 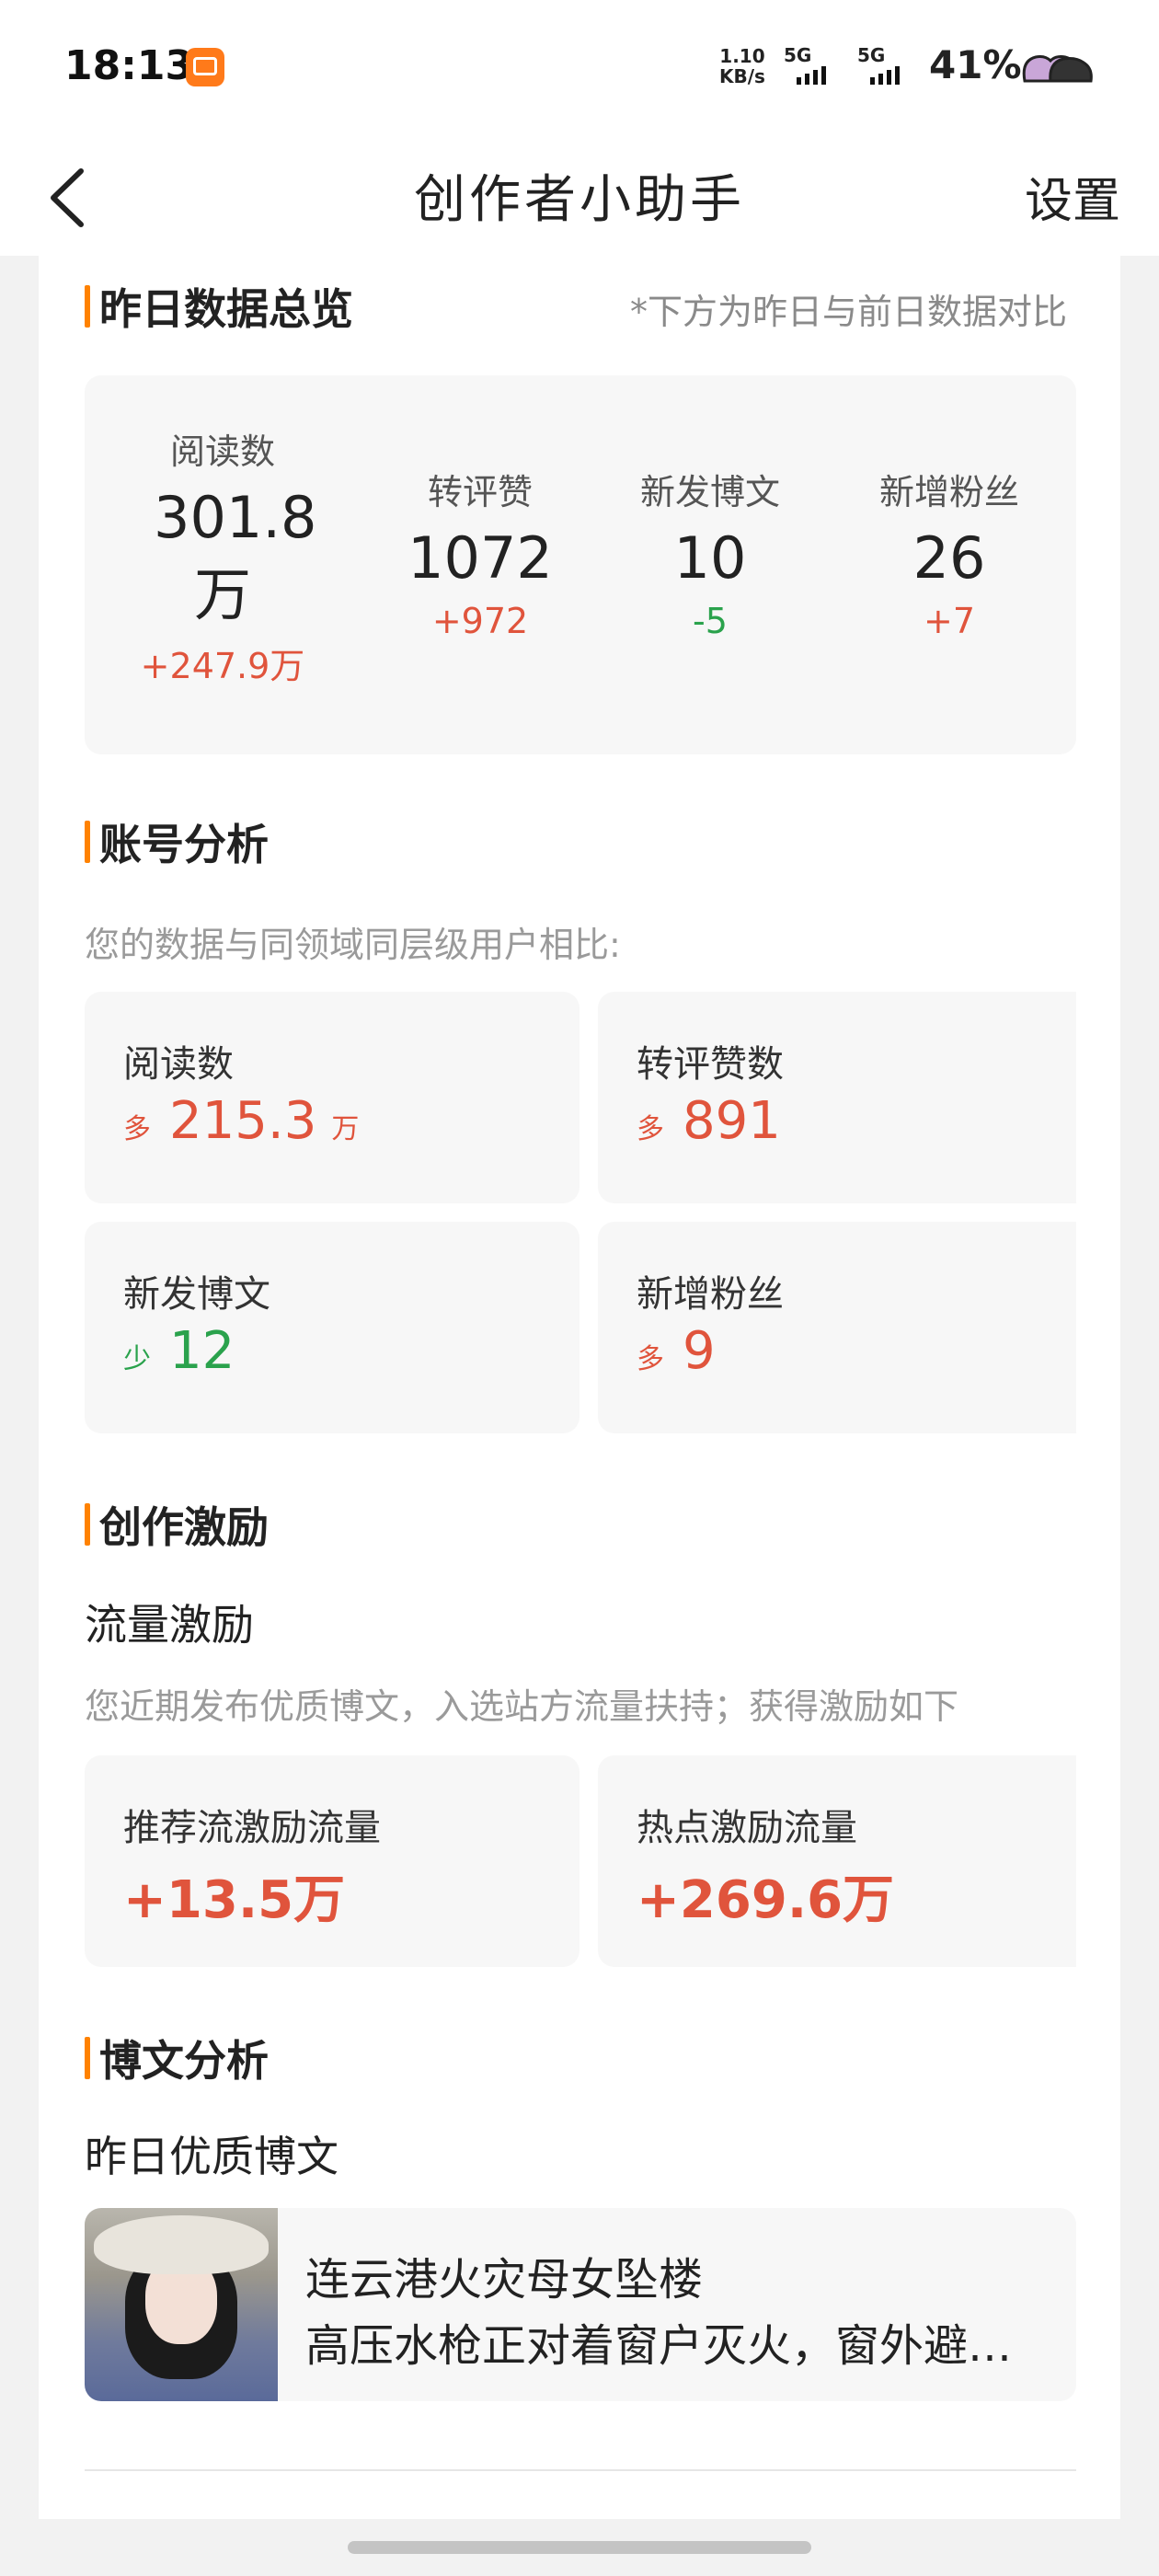 I want to click on page-title: 创作者小助手, so click(x=579, y=200).